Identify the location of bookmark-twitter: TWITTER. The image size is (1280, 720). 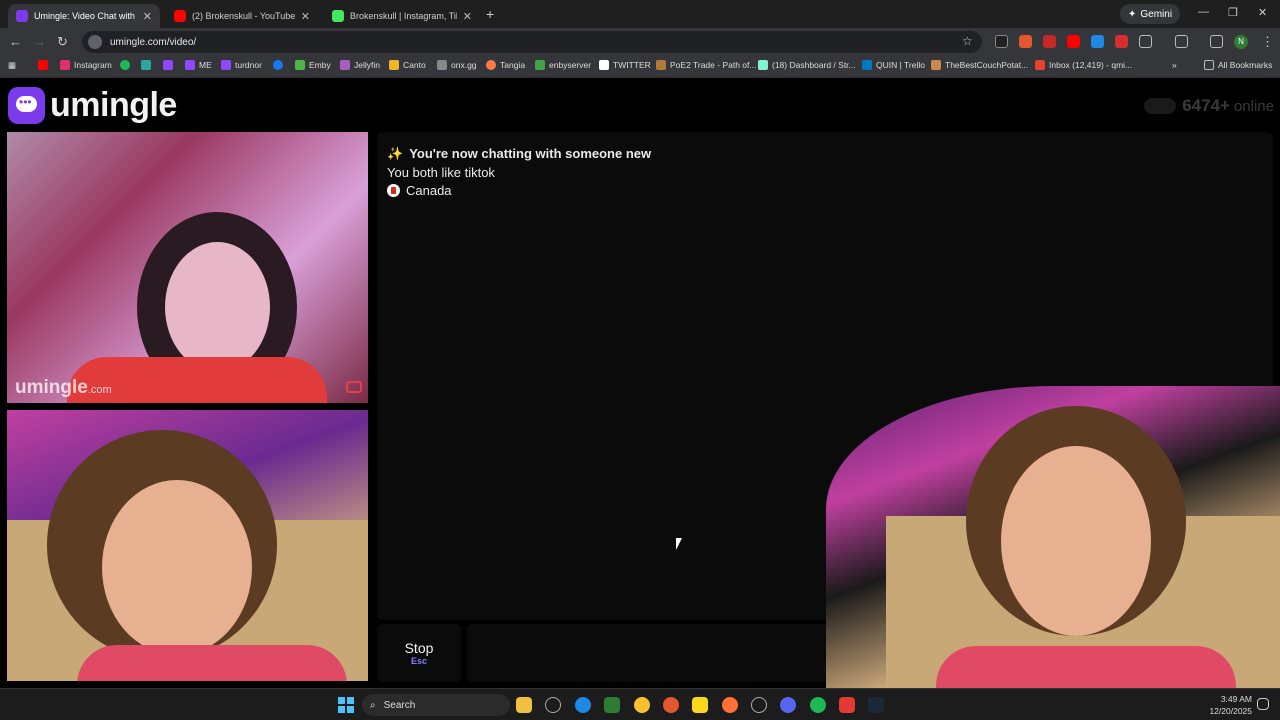
(625, 65).